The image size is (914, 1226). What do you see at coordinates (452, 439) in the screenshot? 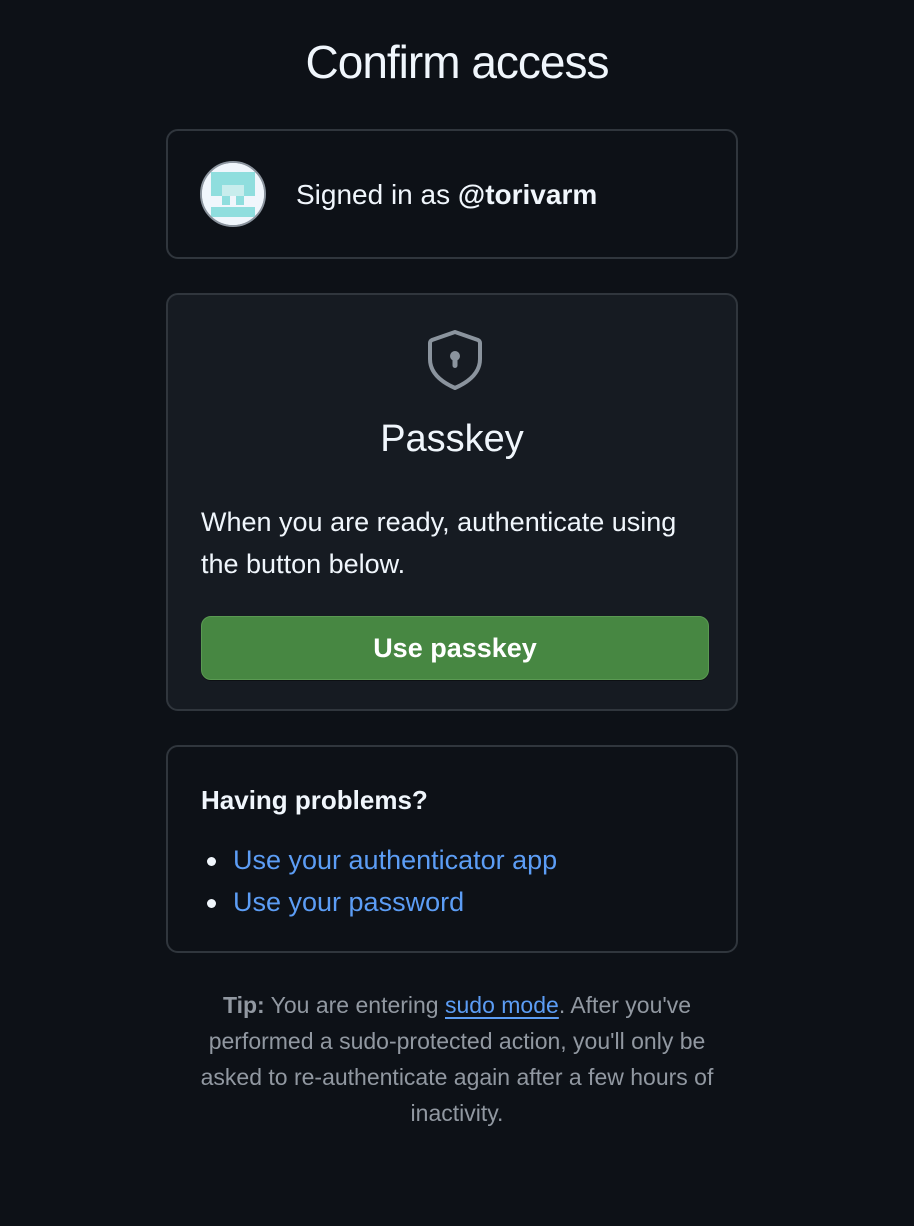
I see `passkey-title: Passkey` at bounding box center [452, 439].